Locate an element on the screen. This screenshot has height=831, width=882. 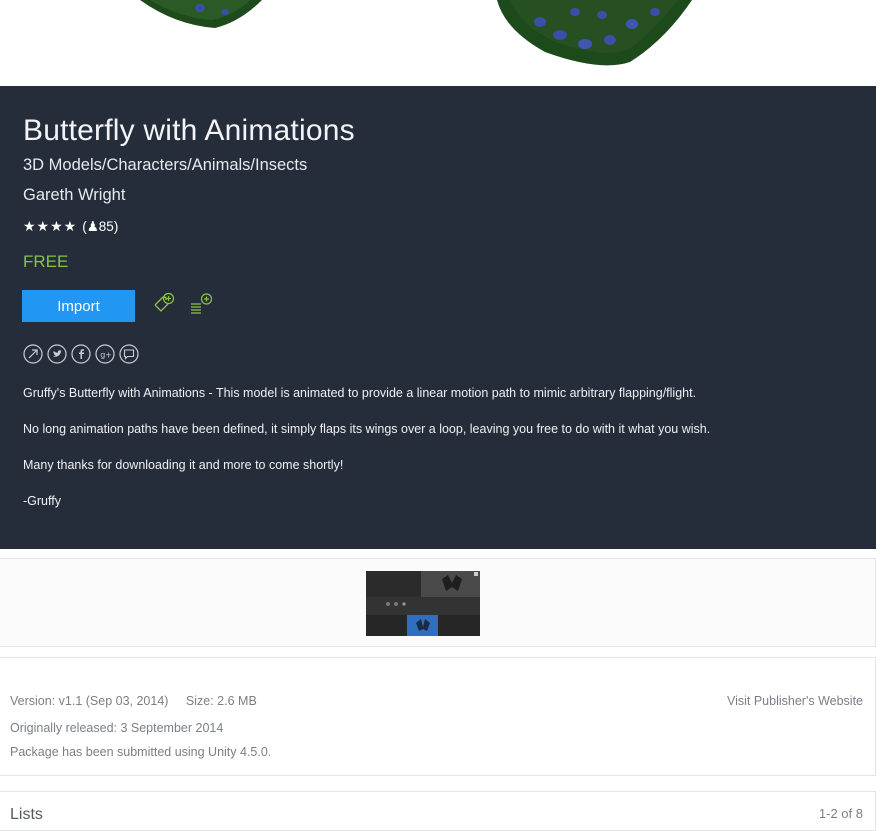
rating-count: (♟85) is located at coordinates (100, 226).